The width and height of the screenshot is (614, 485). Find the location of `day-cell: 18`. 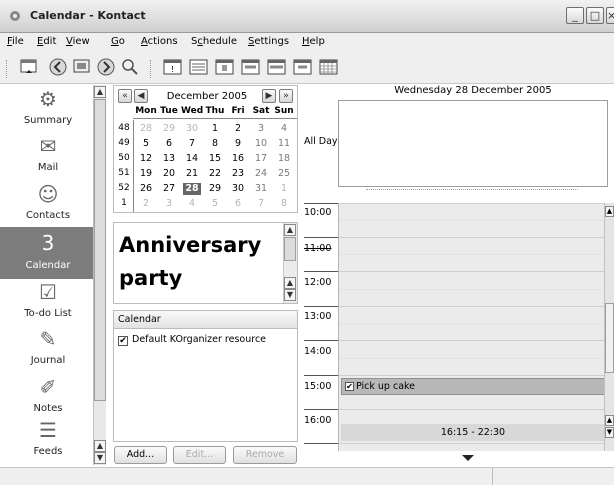

day-cell: 18 is located at coordinates (284, 159).